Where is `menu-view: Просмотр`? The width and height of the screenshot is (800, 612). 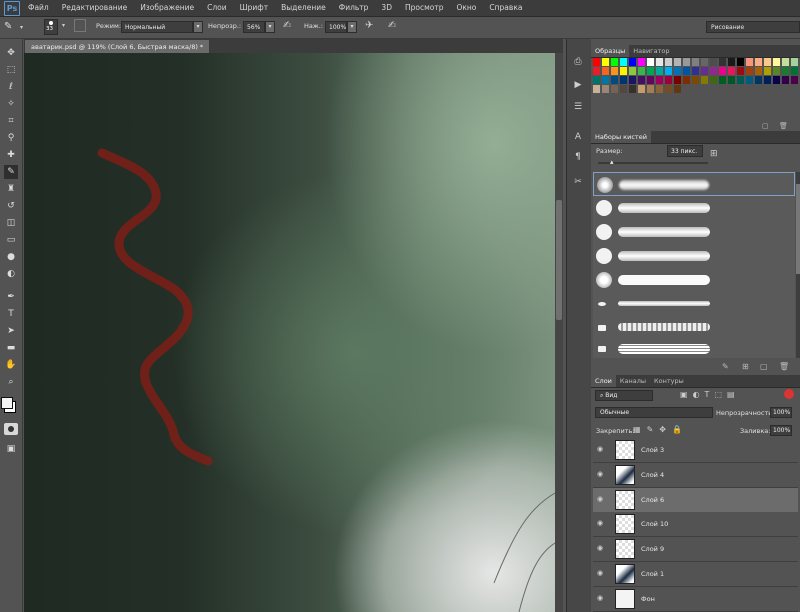 menu-view: Просмотр is located at coordinates (424, 8).